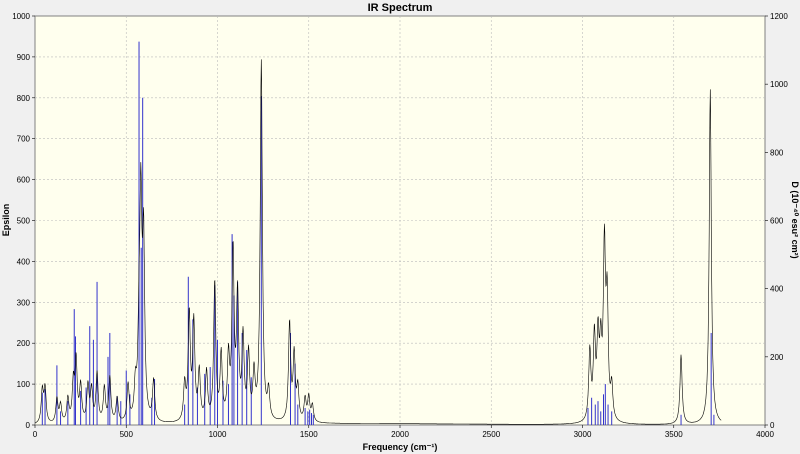 The image size is (800, 454). Describe the element at coordinates (795, 219) in the screenshot. I see `y2-axis-label: D (10⁻⁴⁰ esu² cm²)` at that location.